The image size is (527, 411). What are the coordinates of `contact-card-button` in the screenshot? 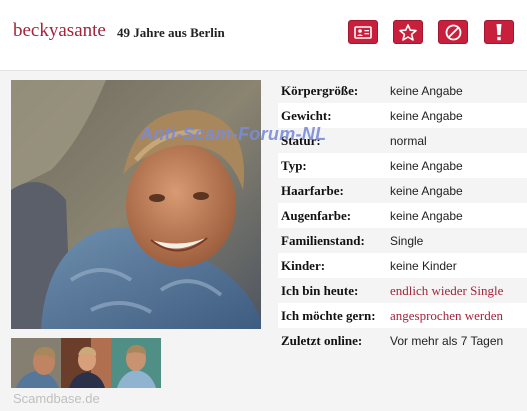 It's located at (363, 32).